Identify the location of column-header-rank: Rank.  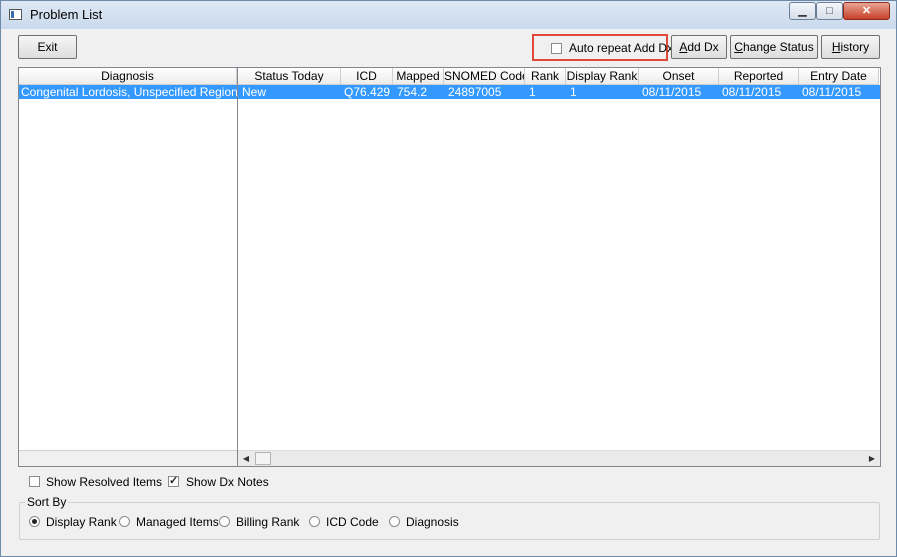
(545, 76).